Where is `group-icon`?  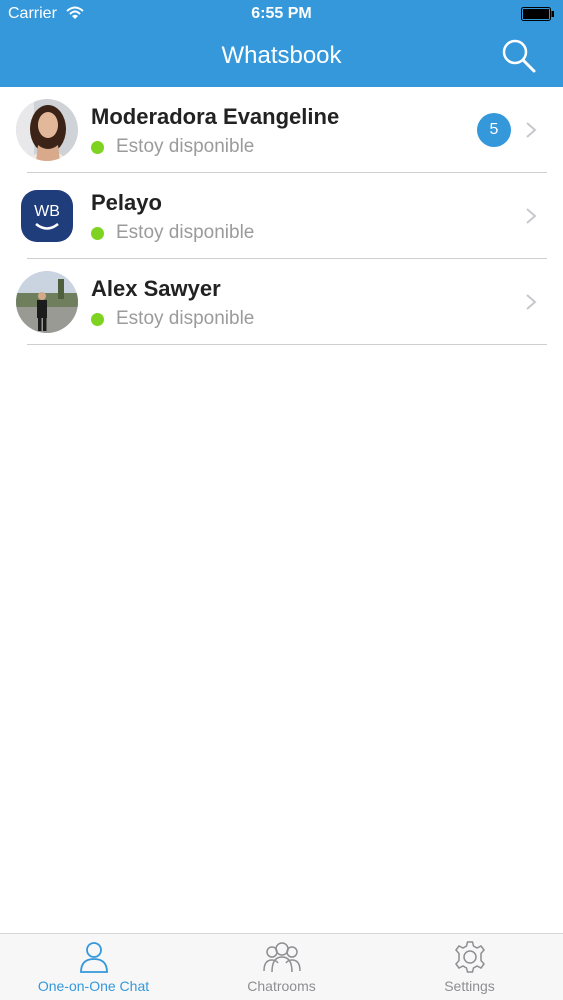
group-icon is located at coordinates (281, 957).